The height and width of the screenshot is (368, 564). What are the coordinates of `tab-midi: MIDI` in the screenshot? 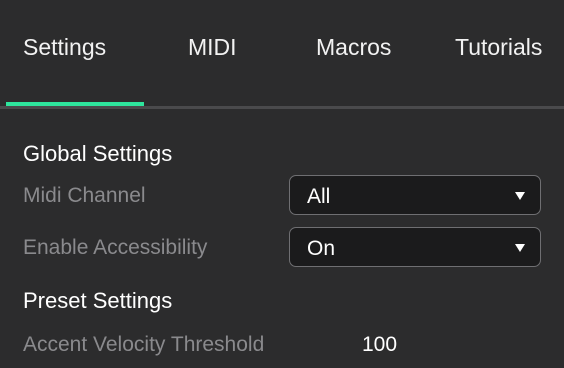 It's located at (212, 47).